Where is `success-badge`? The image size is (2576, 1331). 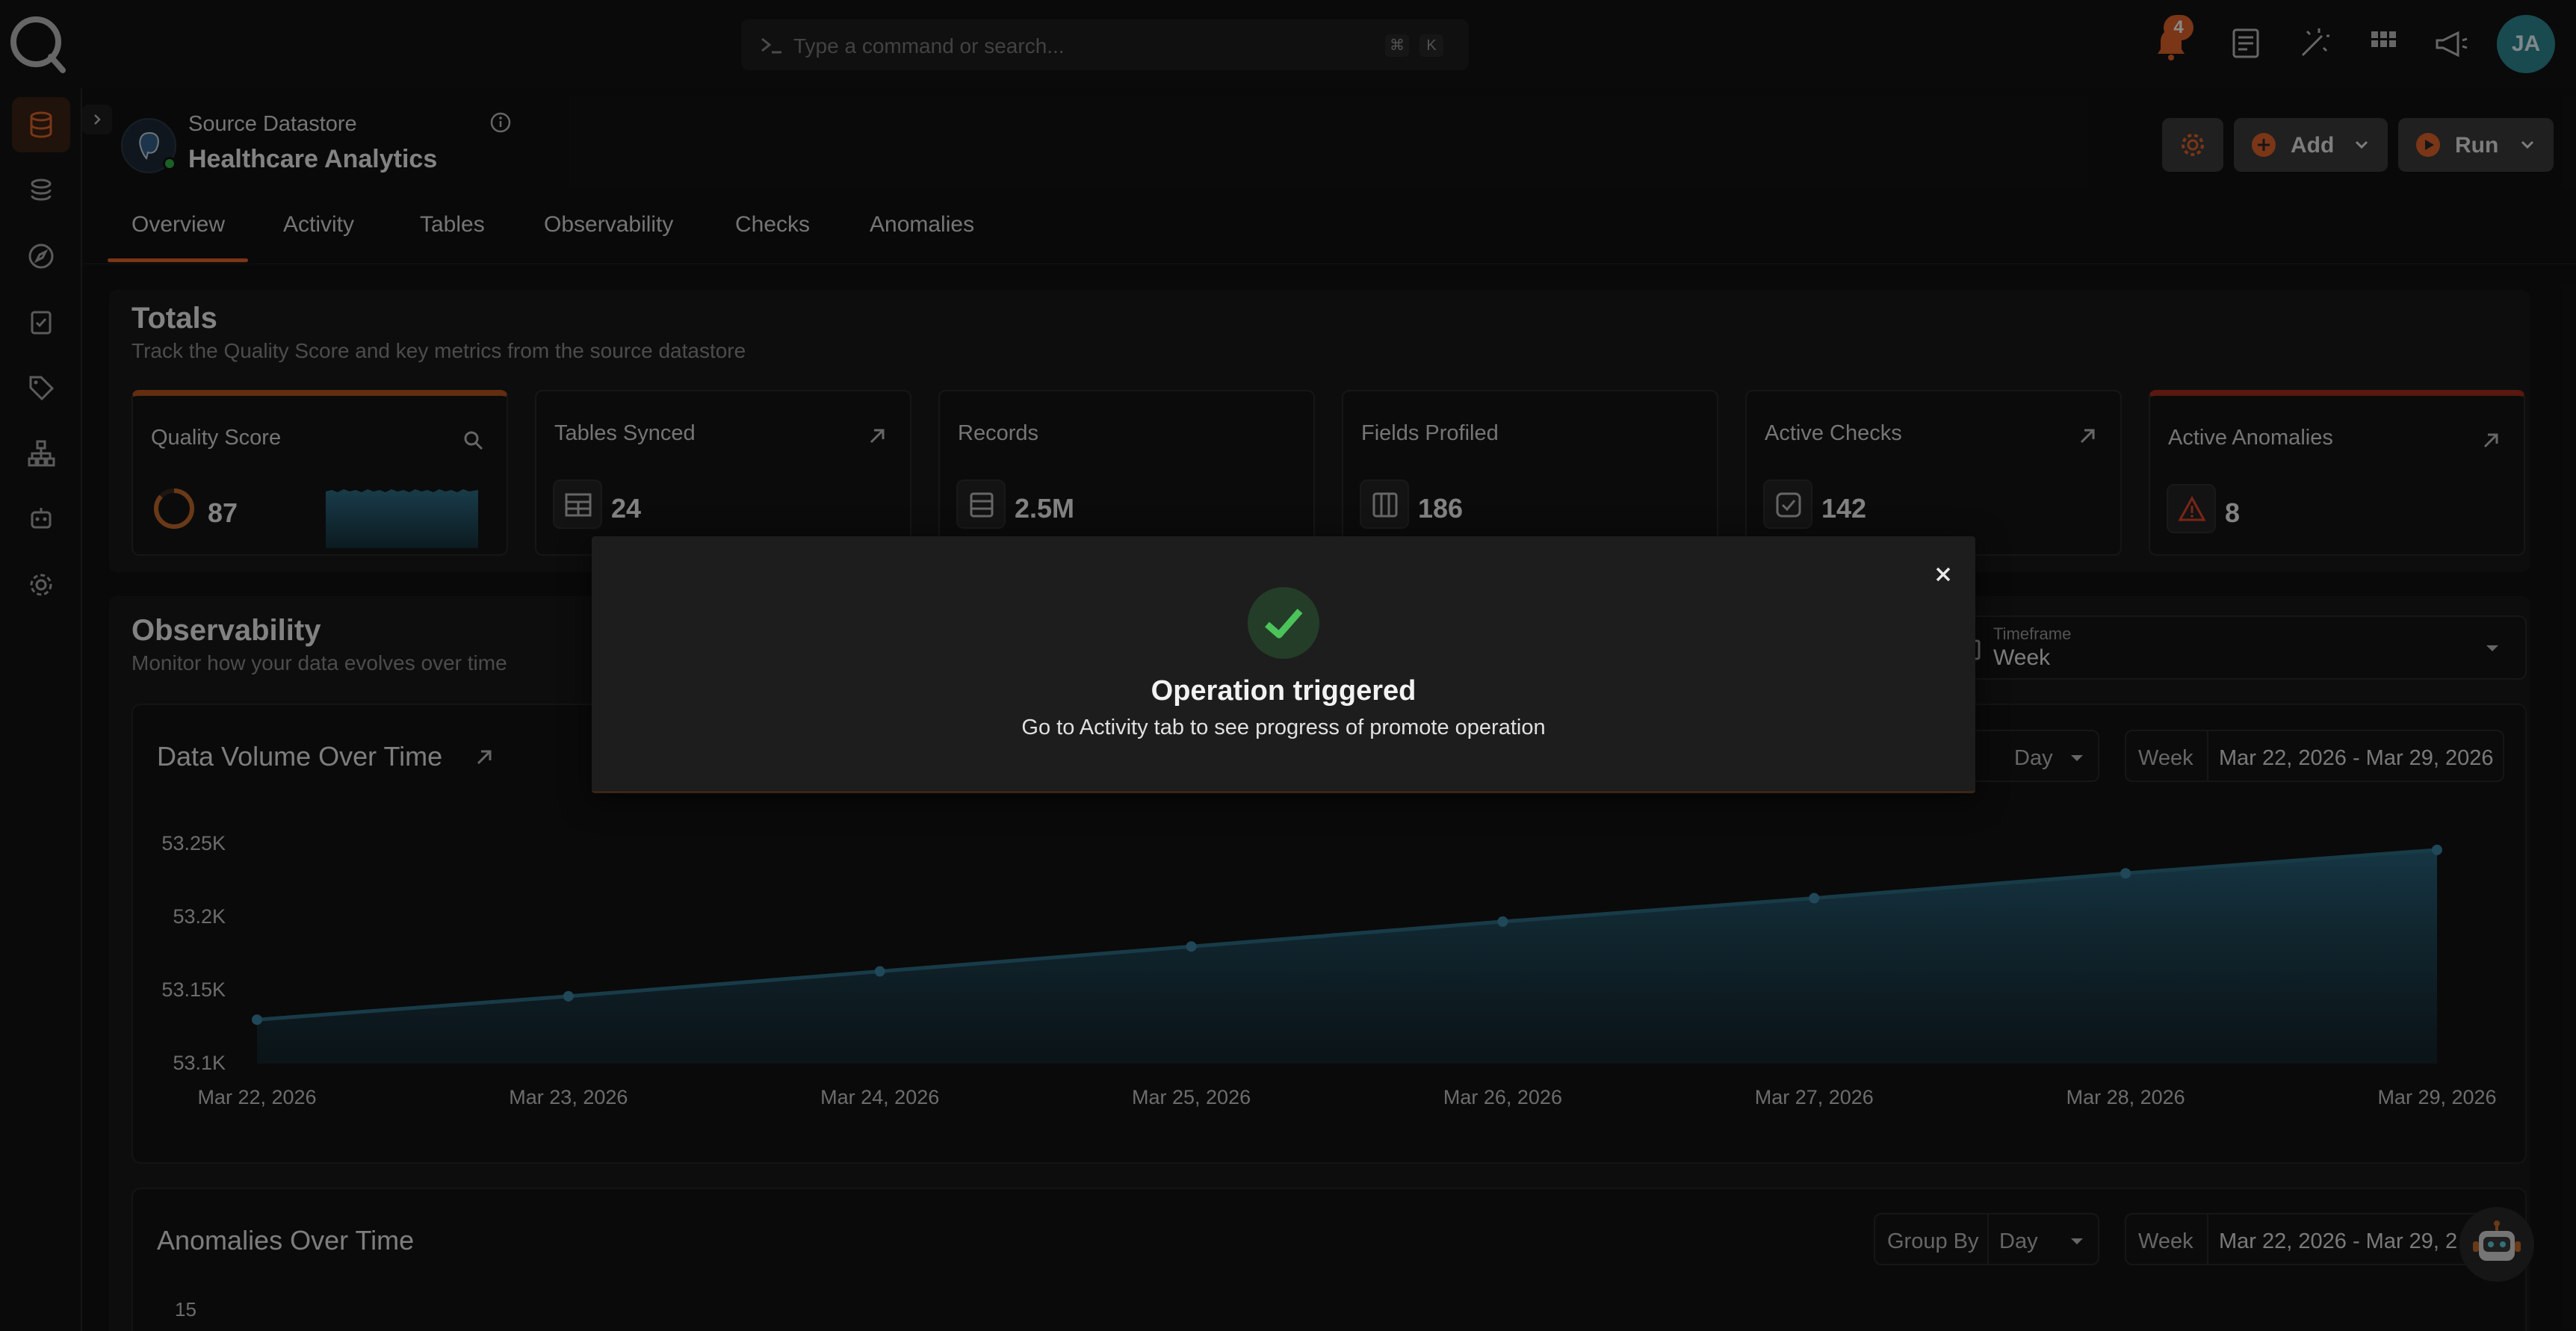
success-badge is located at coordinates (1283, 623).